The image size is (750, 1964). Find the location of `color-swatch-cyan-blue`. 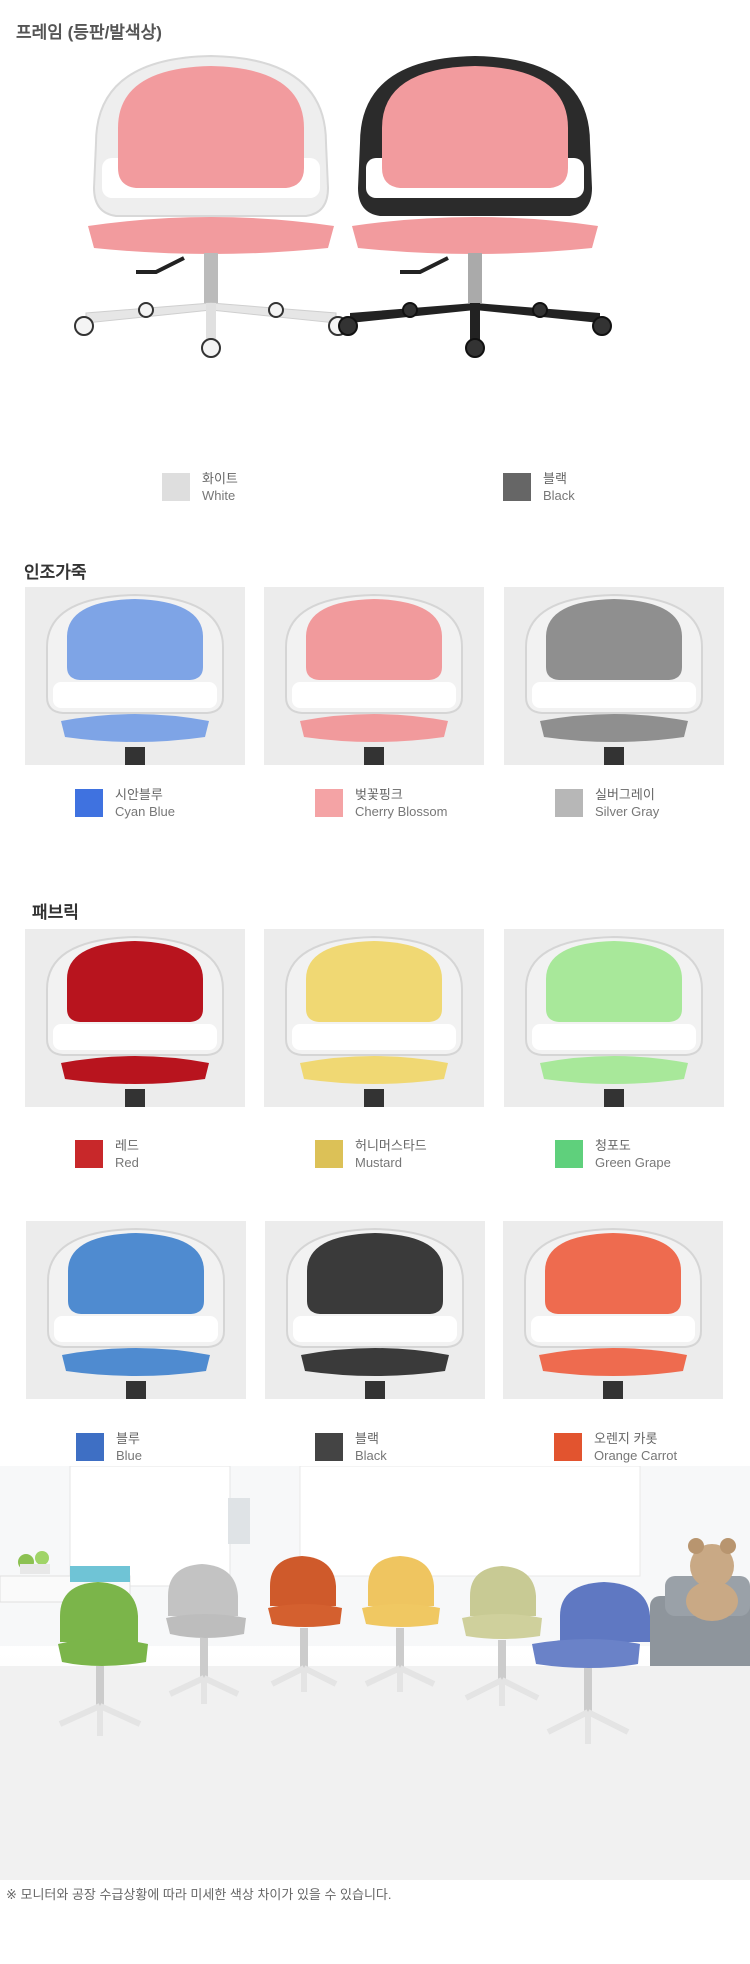

color-swatch-cyan-blue is located at coordinates (89, 803).